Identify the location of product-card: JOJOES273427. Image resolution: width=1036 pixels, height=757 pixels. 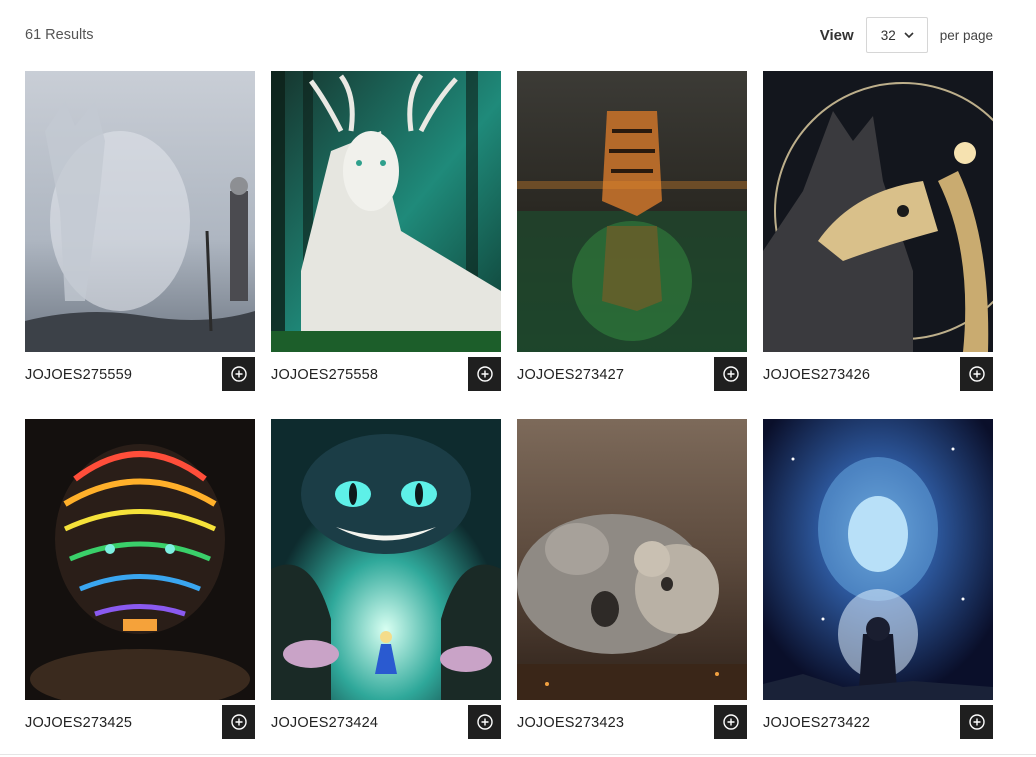
(632, 231).